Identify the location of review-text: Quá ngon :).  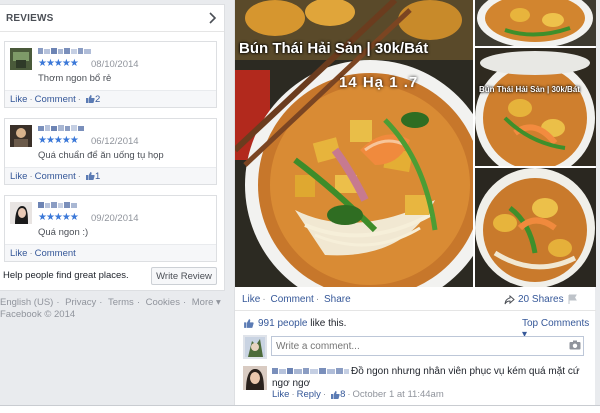
(63, 232).